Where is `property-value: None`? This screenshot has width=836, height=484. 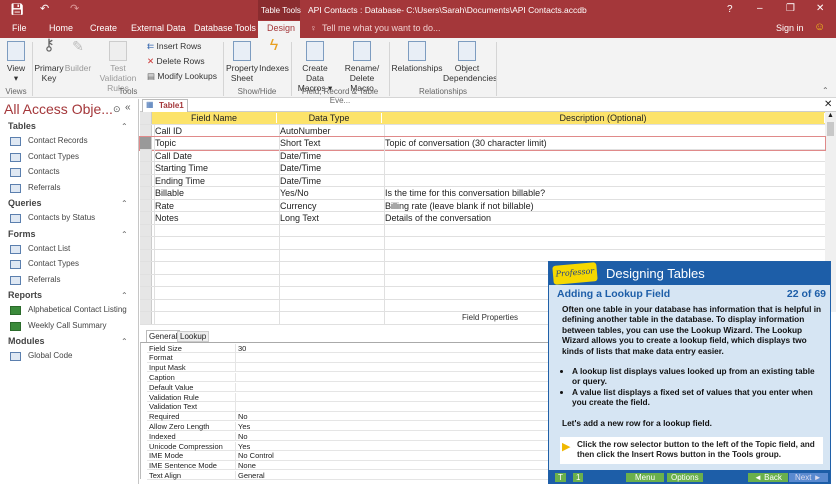
property-value: None is located at coordinates (390, 466).